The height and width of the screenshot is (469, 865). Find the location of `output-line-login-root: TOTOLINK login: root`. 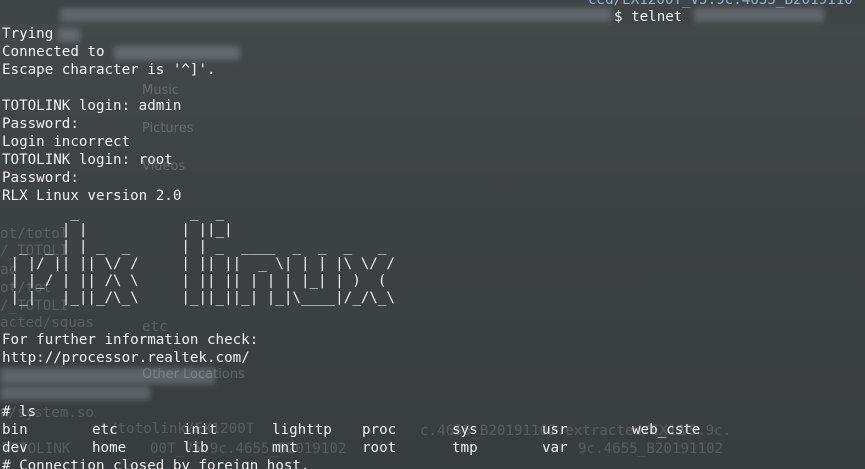

output-line-login-root: TOTOLINK login: root is located at coordinates (87, 160).